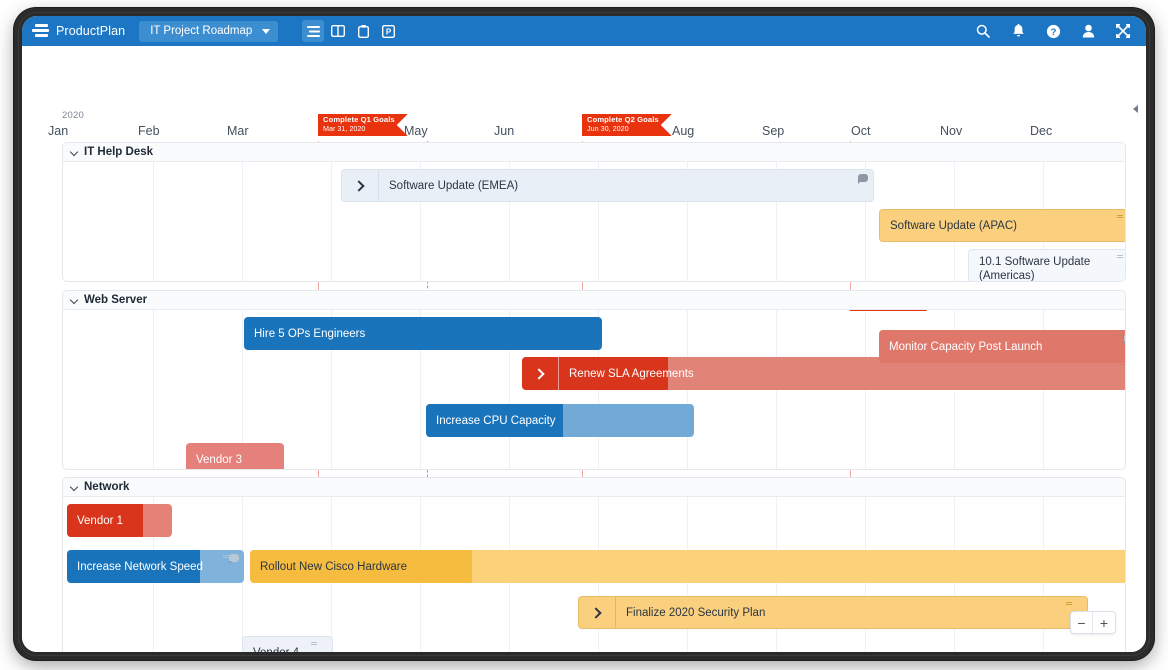 The image size is (1168, 670). I want to click on document-selector: IT Project Roadmap, so click(209, 31).